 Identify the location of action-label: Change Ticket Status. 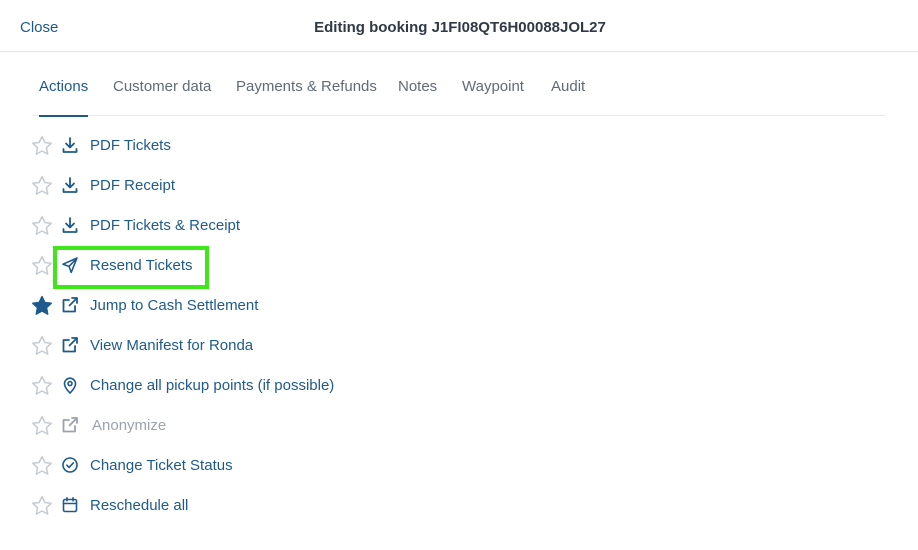
(161, 465).